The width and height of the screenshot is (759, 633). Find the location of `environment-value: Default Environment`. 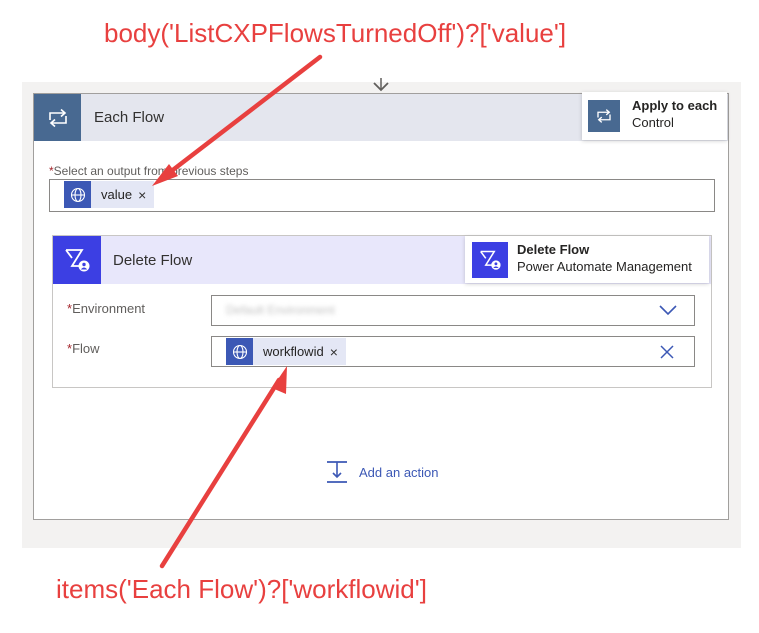

environment-value: Default Environment is located at coordinates (280, 310).